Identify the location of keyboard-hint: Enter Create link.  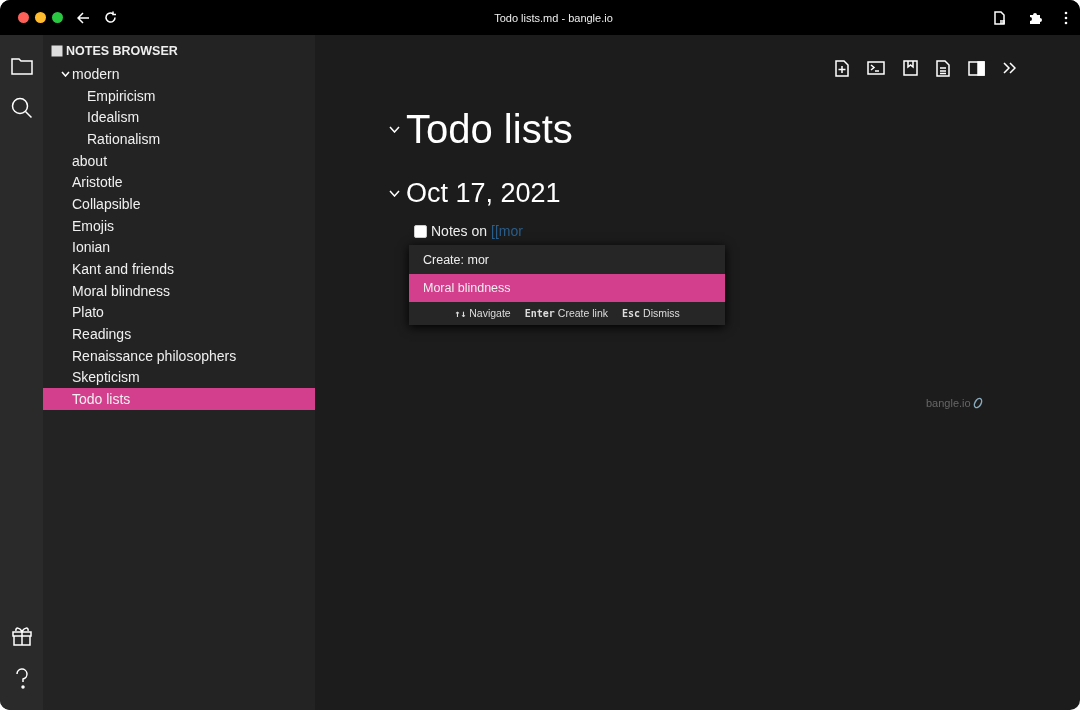
(566, 313).